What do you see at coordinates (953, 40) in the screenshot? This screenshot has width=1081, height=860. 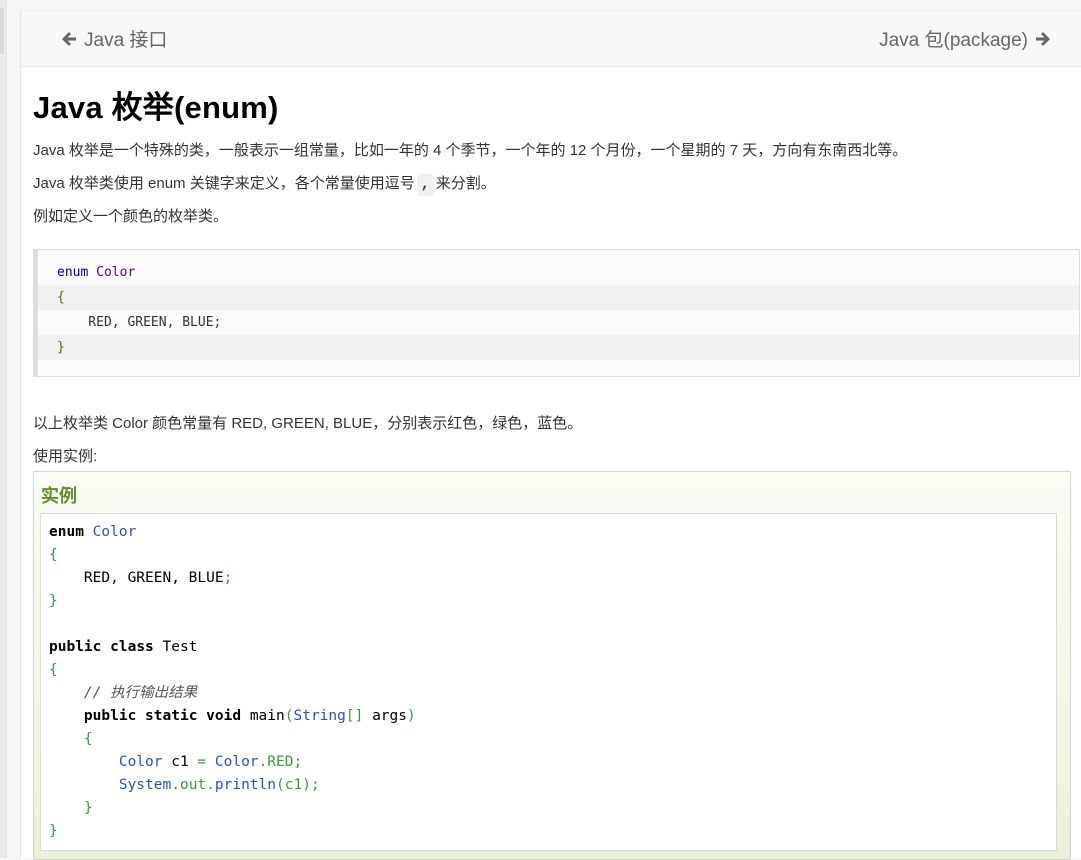 I see `next-chapter-label: Java 包(package)` at bounding box center [953, 40].